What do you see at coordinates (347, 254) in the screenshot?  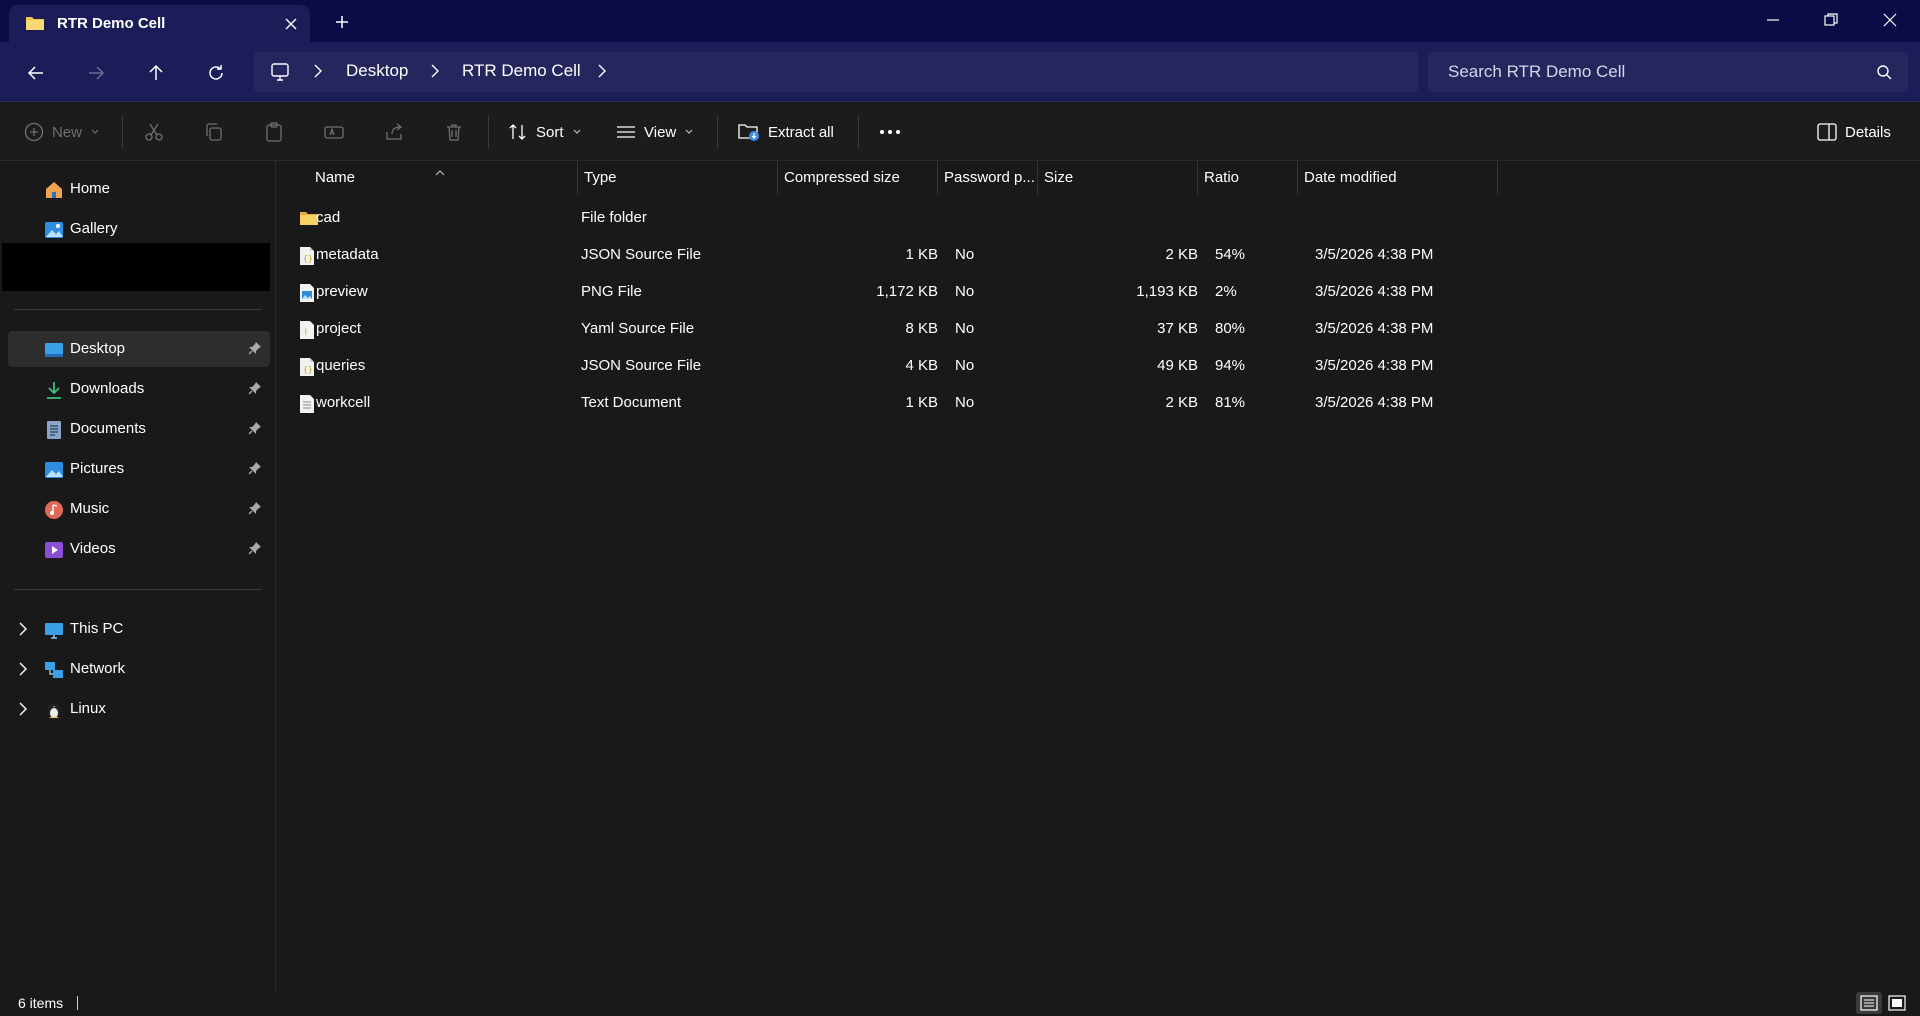 I see `file-name: metadata` at bounding box center [347, 254].